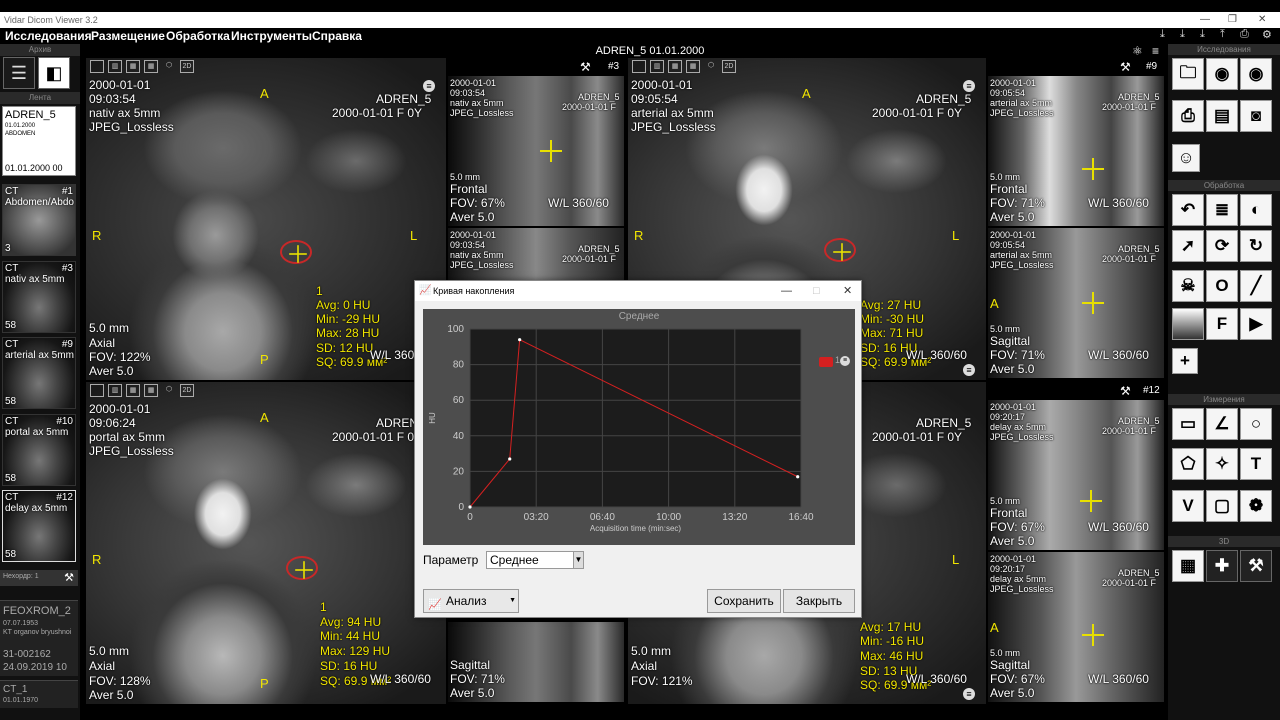 The width and height of the screenshot is (1280, 720). I want to click on polygon-icon: ⬠, so click(1188, 464).